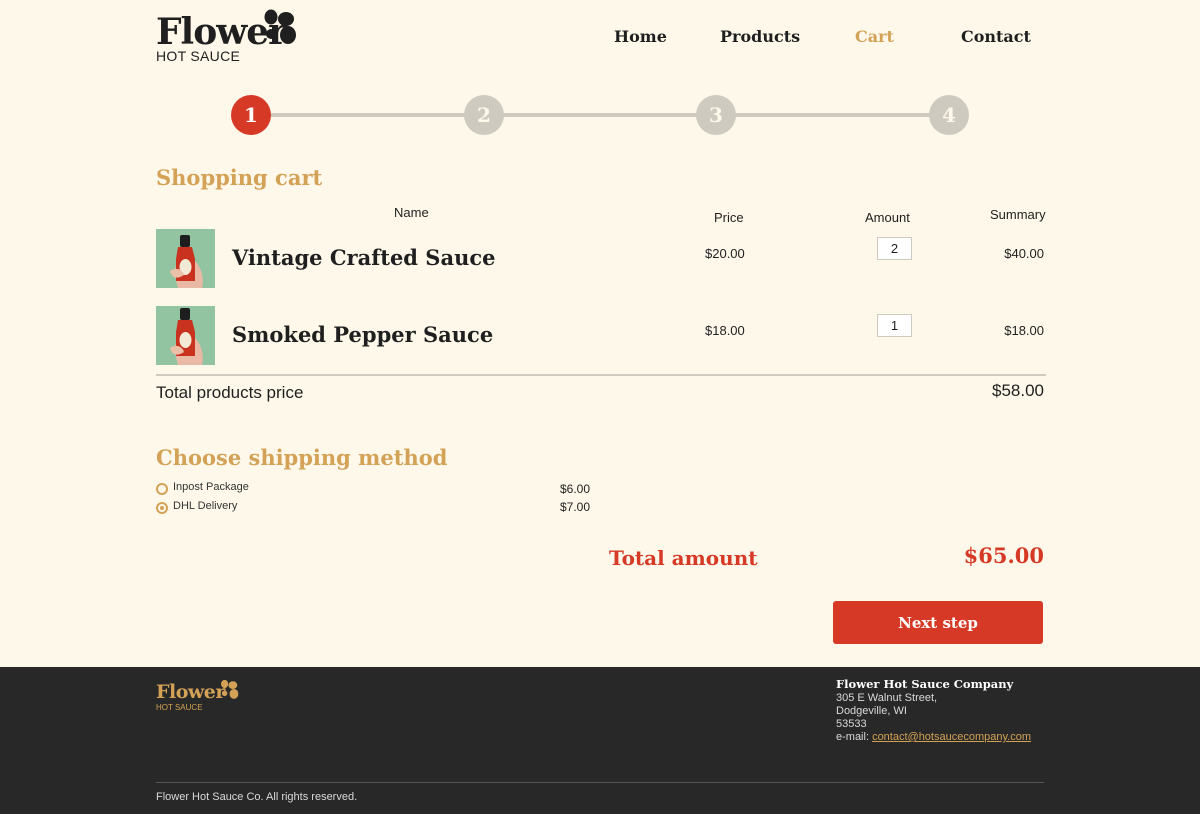 This screenshot has height=814, width=1200. I want to click on products-total-label: Total products price, so click(230, 392).